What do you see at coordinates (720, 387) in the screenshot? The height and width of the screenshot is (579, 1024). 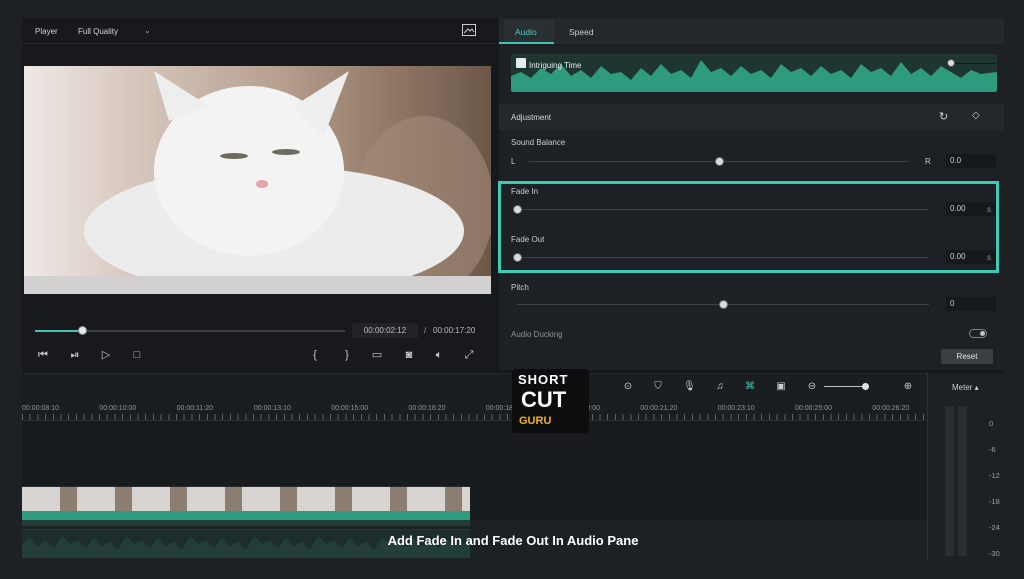 I see `audio-track-icon: ♫` at bounding box center [720, 387].